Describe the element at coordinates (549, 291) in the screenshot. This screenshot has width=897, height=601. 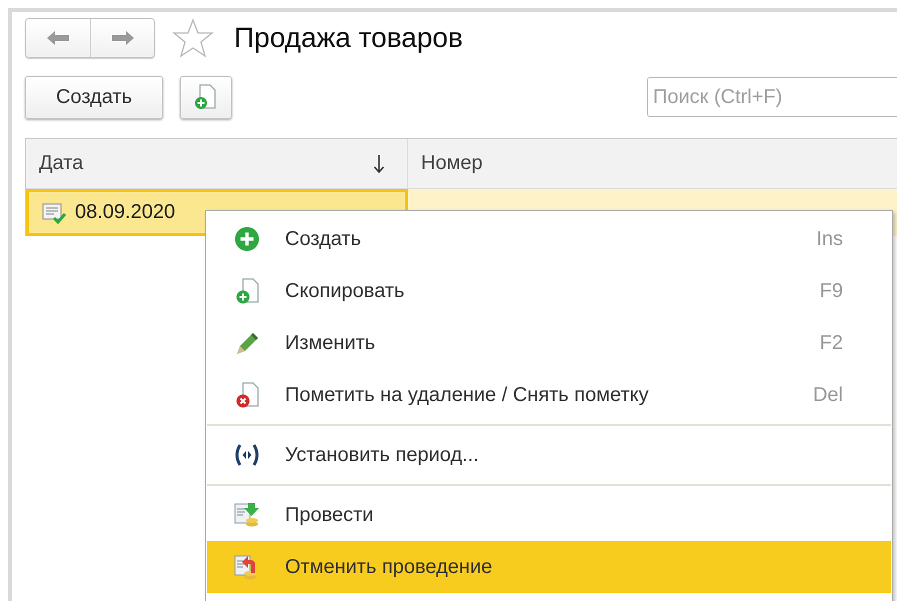
I see `menu-item: Скопировать F9` at that location.